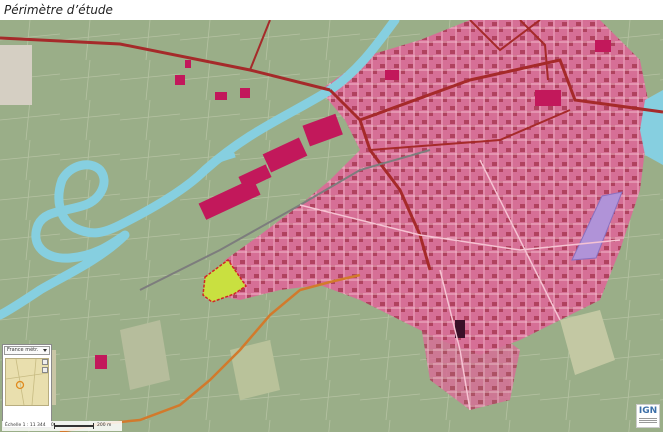  Describe the element at coordinates (23, 350) in the screenshot. I see `territory-select-value: France métr.` at that location.